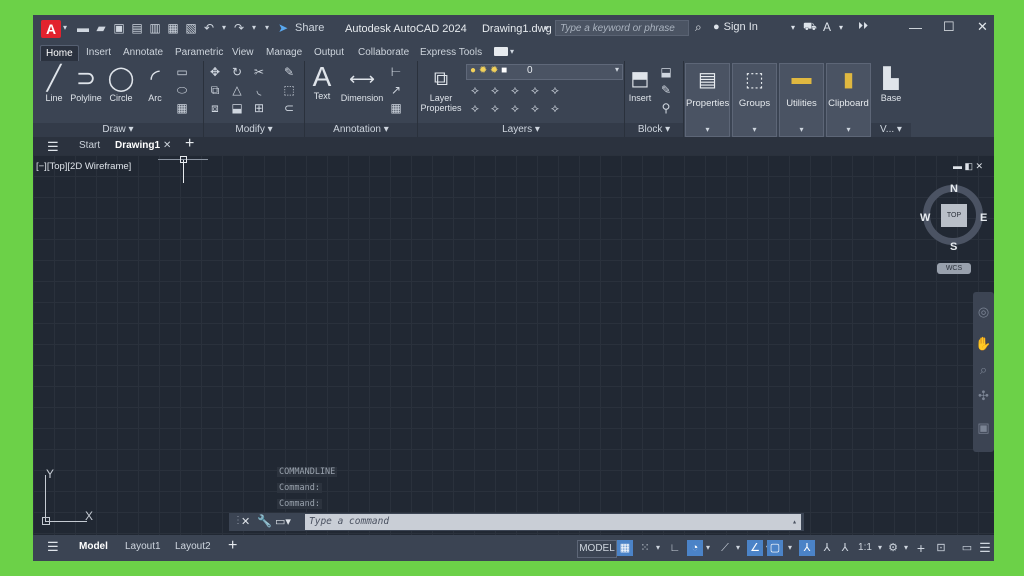 This screenshot has width=1024, height=576. What do you see at coordinates (53, 547) in the screenshot?
I see `layout-menu-icon: ☰` at bounding box center [53, 547].